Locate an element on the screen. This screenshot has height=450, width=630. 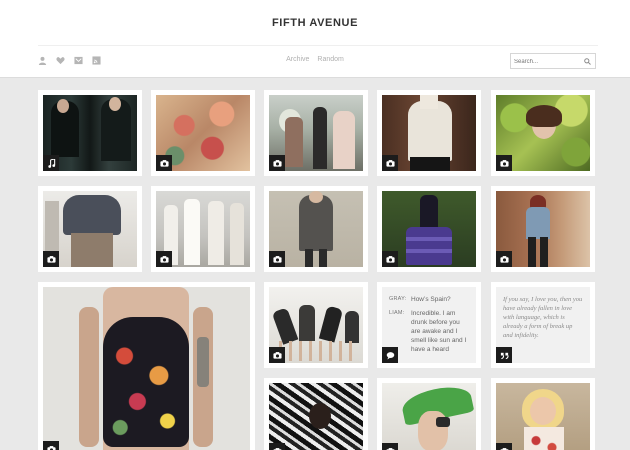
site-title: FIFTH AVENUE is located at coordinates (315, 23).